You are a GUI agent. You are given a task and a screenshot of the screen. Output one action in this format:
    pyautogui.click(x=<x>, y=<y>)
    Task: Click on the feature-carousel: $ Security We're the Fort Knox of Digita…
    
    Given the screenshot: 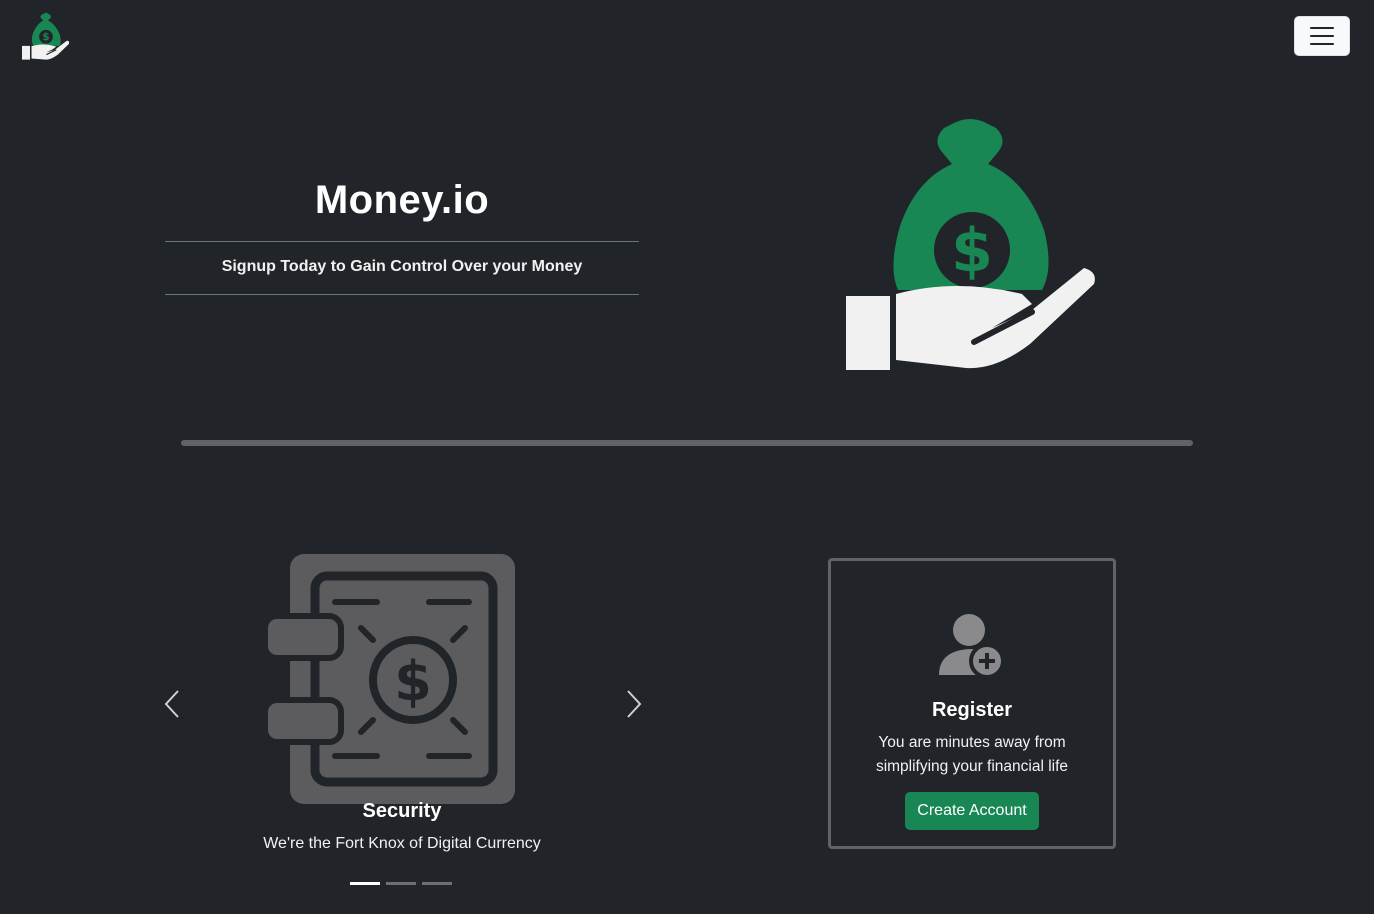 What is the action you would take?
    pyautogui.click(x=403, y=722)
    